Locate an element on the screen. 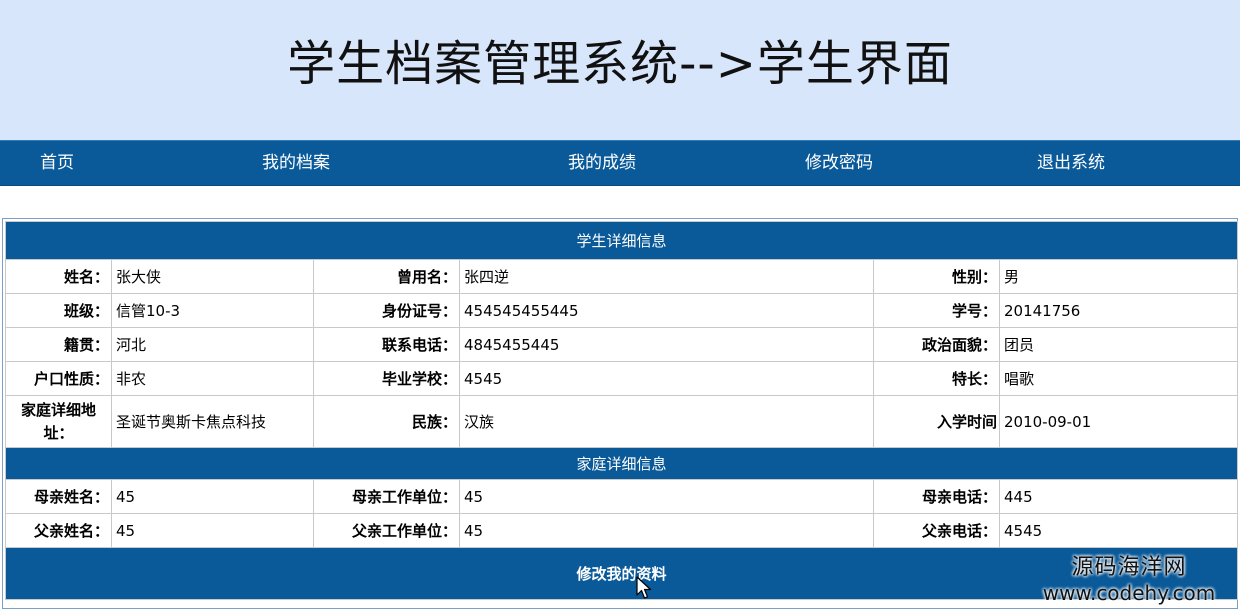 This screenshot has width=1240, height=609. graduate-school-value: 4545 is located at coordinates (666, 378).